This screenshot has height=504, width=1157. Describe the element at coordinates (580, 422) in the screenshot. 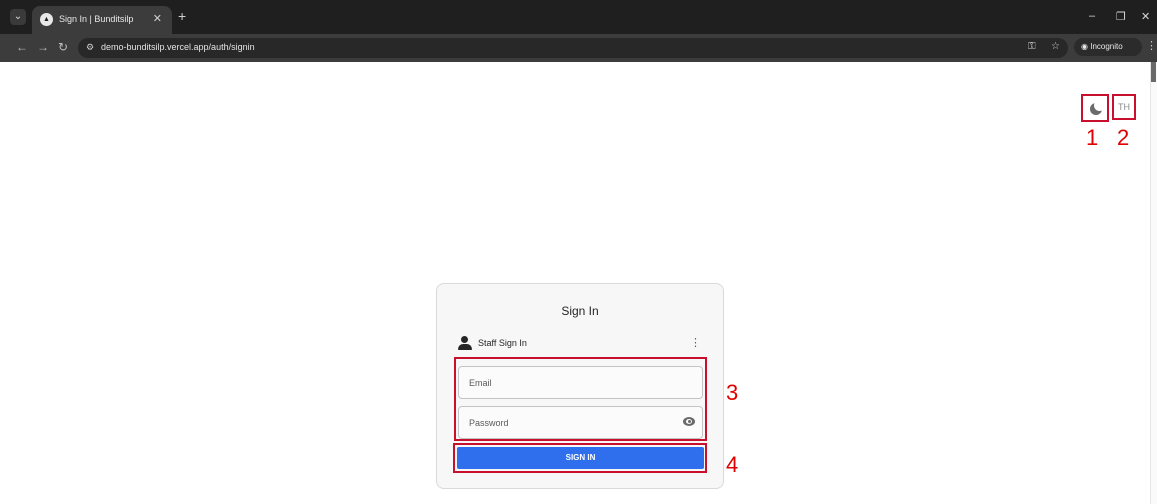

I see `password-field: Password` at that location.